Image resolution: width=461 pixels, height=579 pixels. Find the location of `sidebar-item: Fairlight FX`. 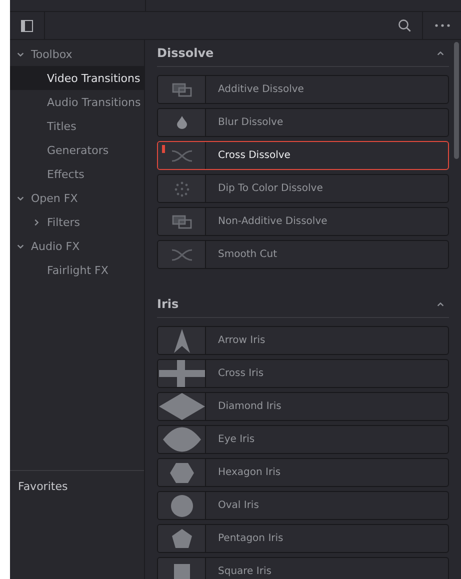

sidebar-item: Fairlight FX is located at coordinates (77, 270).